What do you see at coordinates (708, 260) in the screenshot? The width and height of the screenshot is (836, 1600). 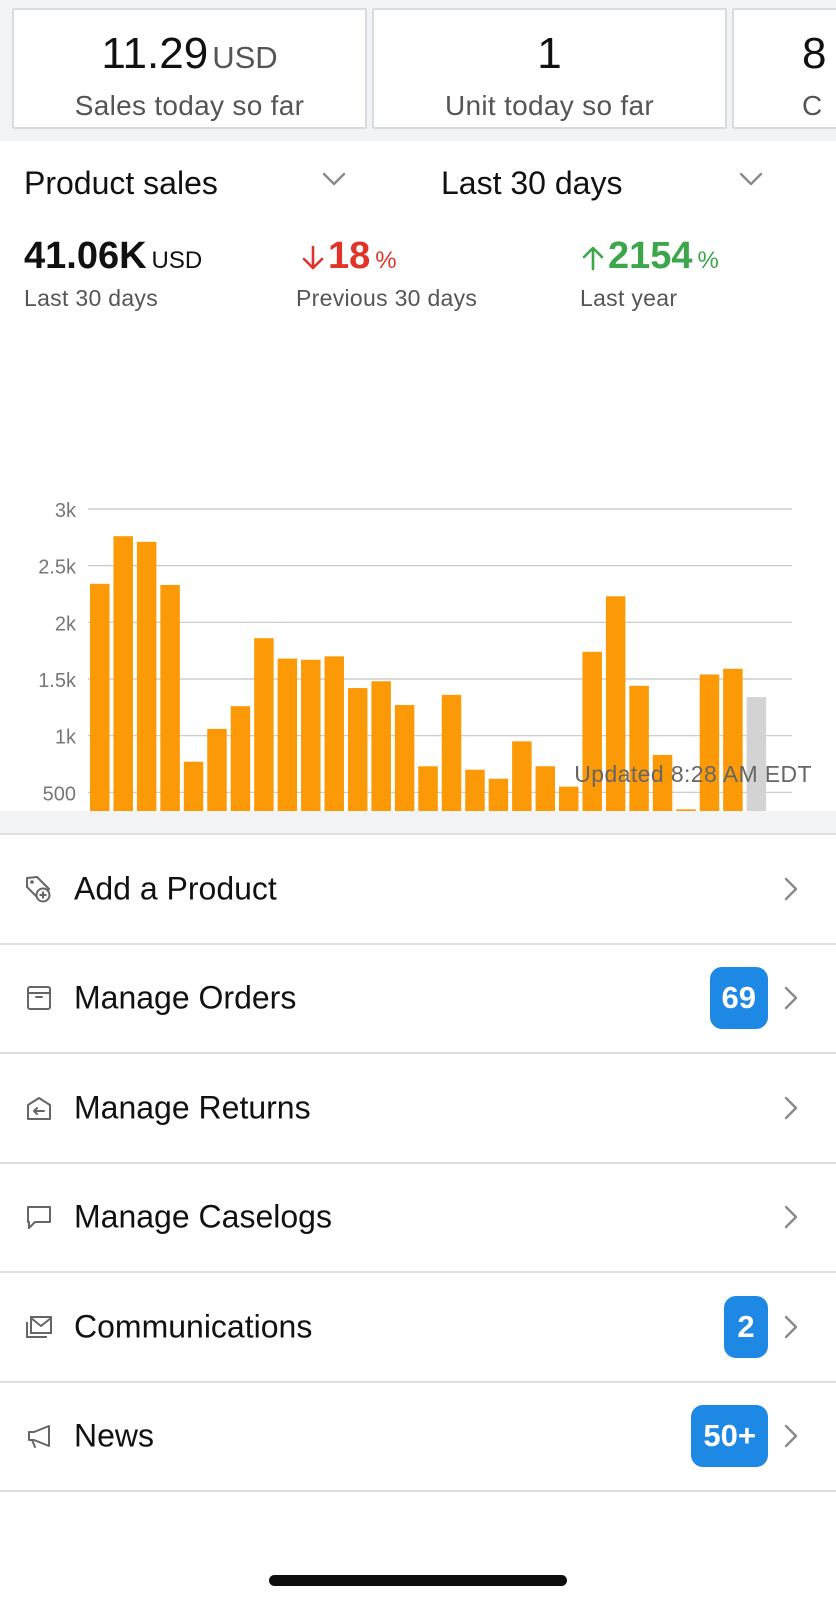 I see `last-year-unit: %` at bounding box center [708, 260].